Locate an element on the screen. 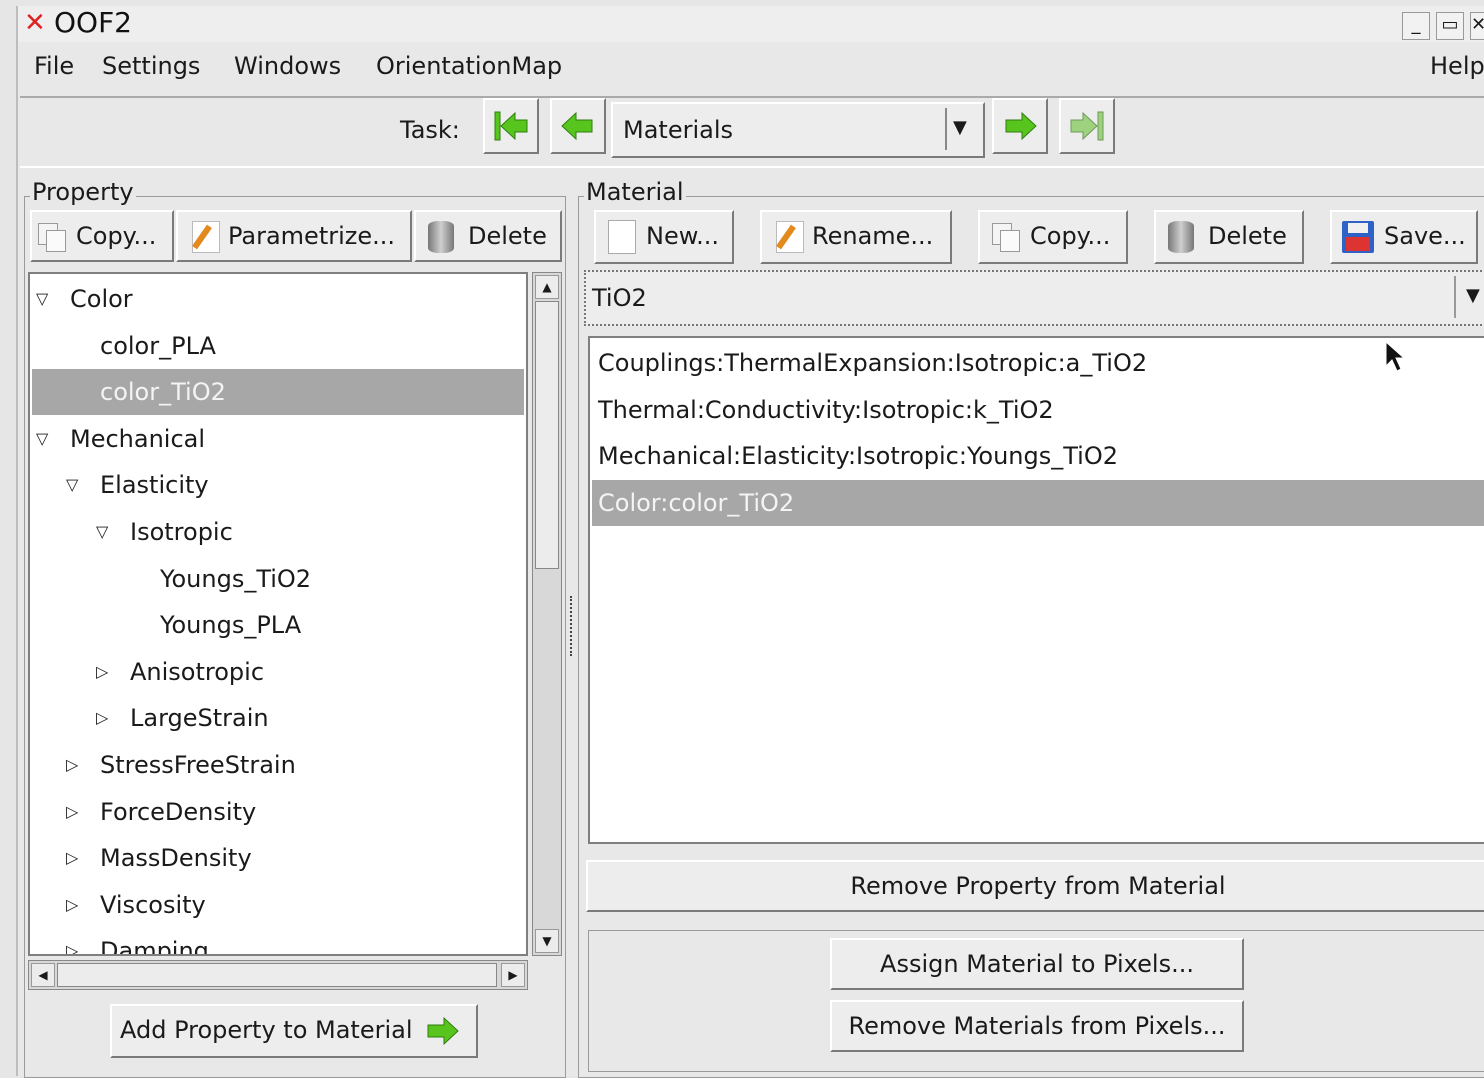 This screenshot has height=1078, width=1484. tree-row-label: ForceDensity is located at coordinates (178, 811).